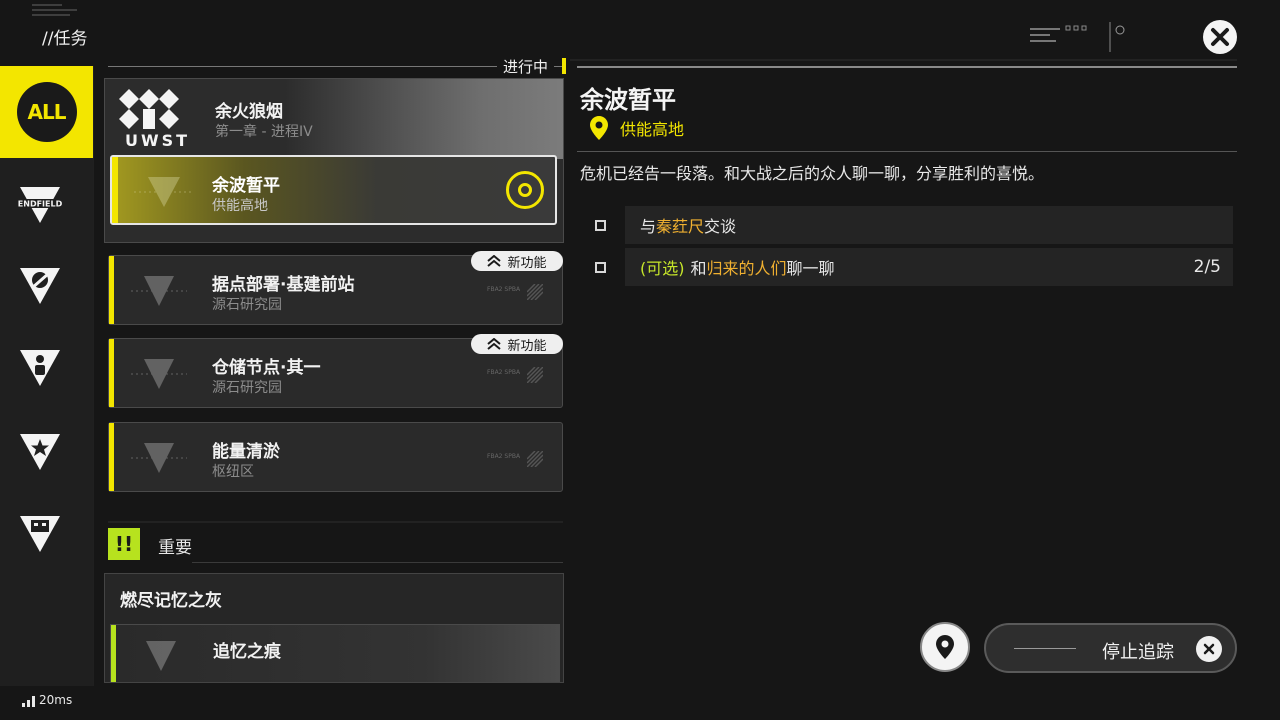 The height and width of the screenshot is (720, 1280). What do you see at coordinates (929, 225) in the screenshot?
I see `objective-row: 与秦荭尺 交谈` at bounding box center [929, 225].